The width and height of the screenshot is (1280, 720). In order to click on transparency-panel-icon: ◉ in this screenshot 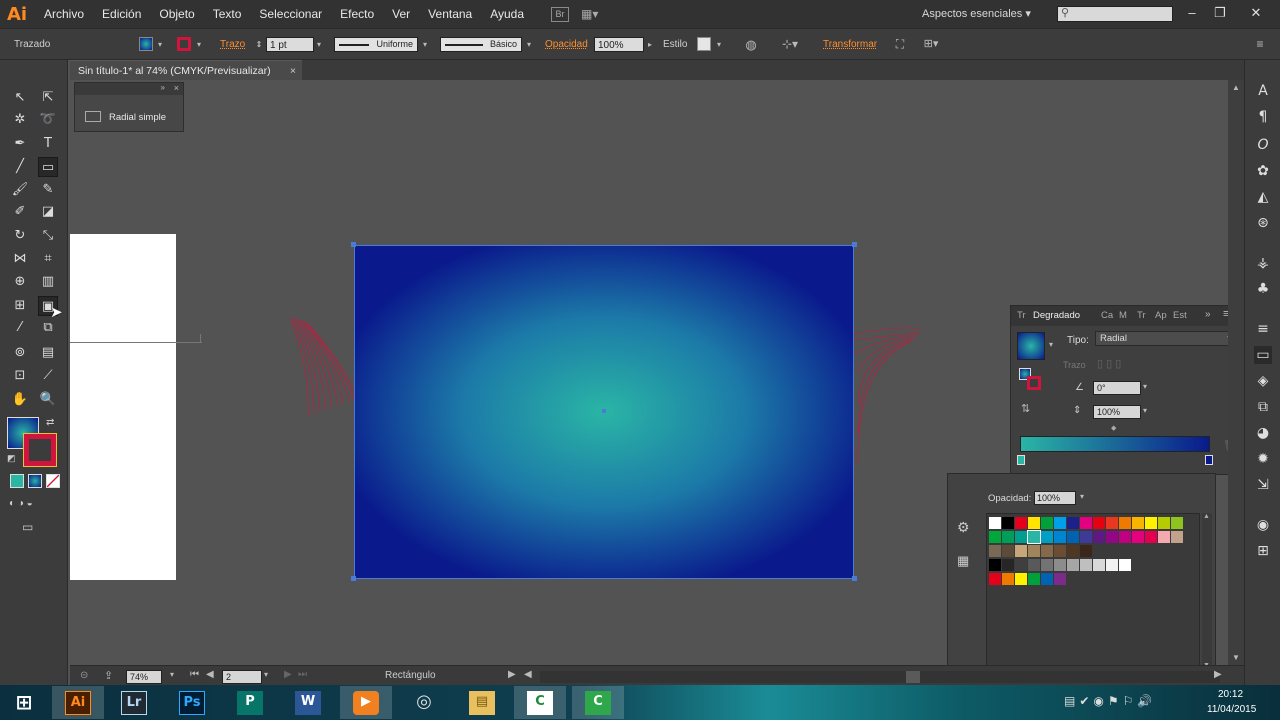, I will do `click(1263, 525)`.